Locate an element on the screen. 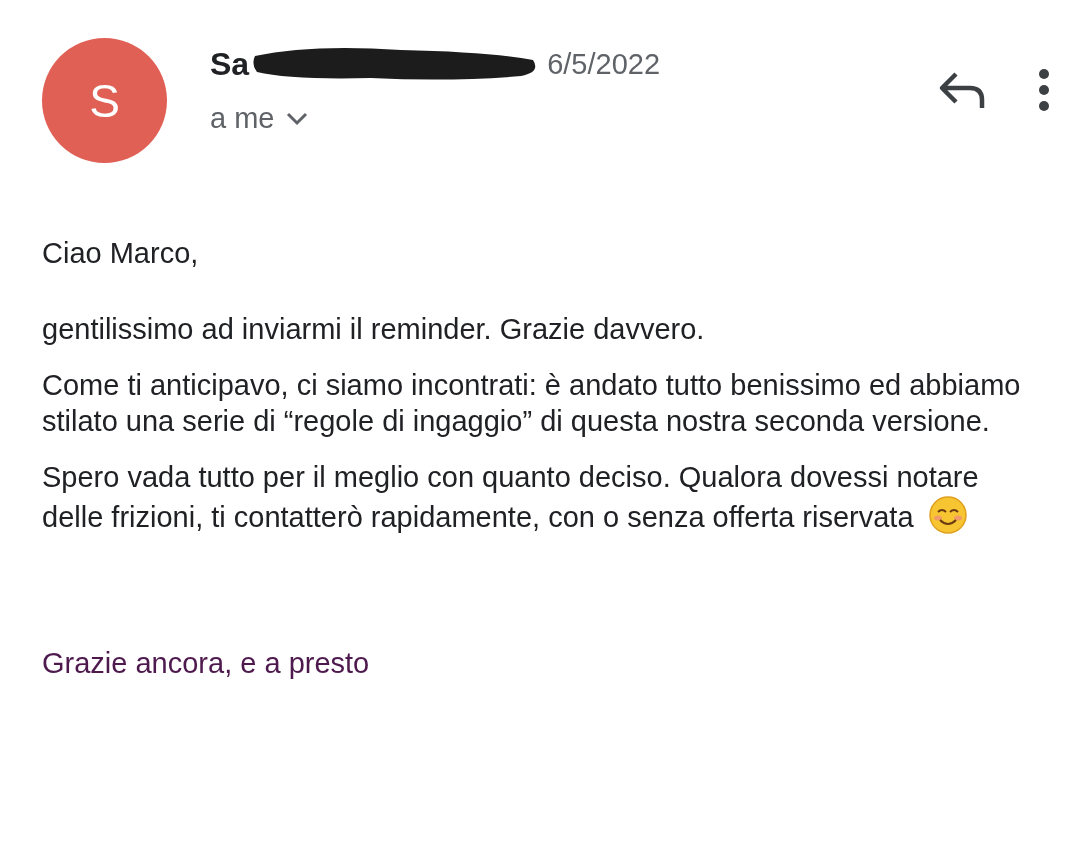  expand-chevron-icon is located at coordinates (297, 118).